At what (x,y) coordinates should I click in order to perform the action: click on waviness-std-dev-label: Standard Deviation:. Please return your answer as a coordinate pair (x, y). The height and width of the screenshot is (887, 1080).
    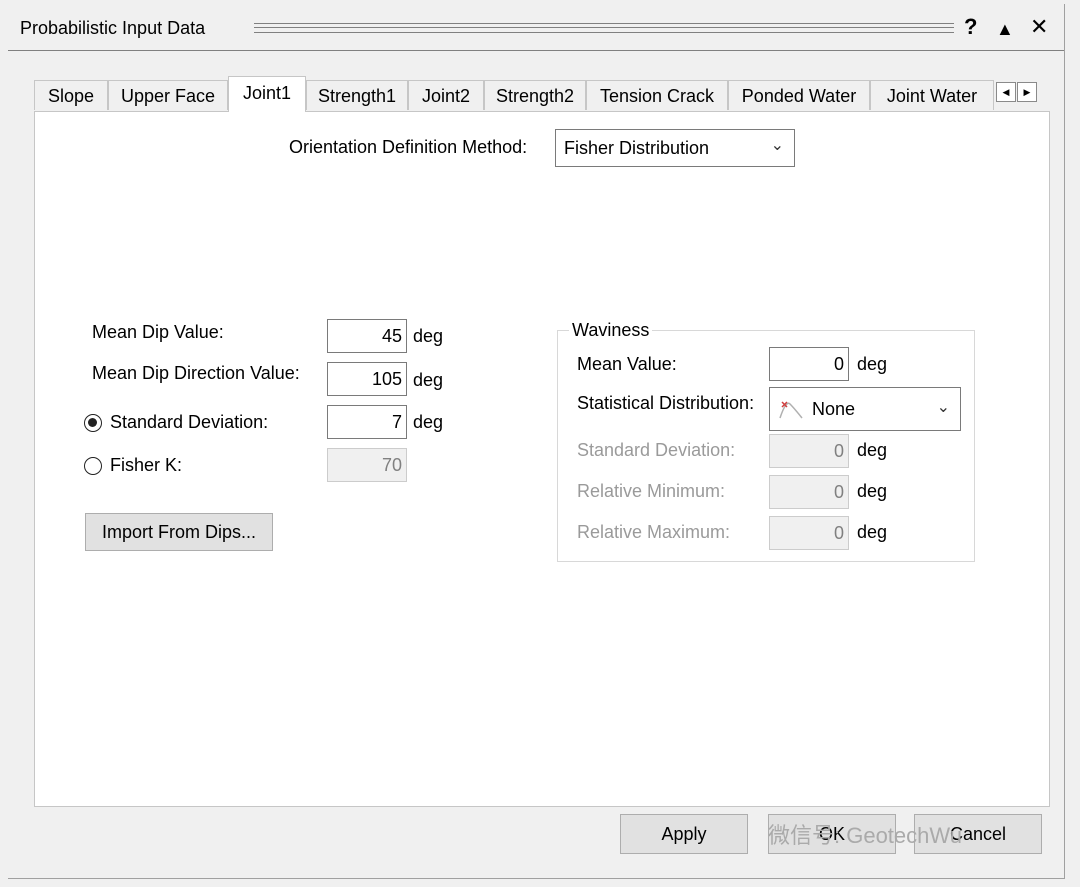
    Looking at the image, I should click on (656, 450).